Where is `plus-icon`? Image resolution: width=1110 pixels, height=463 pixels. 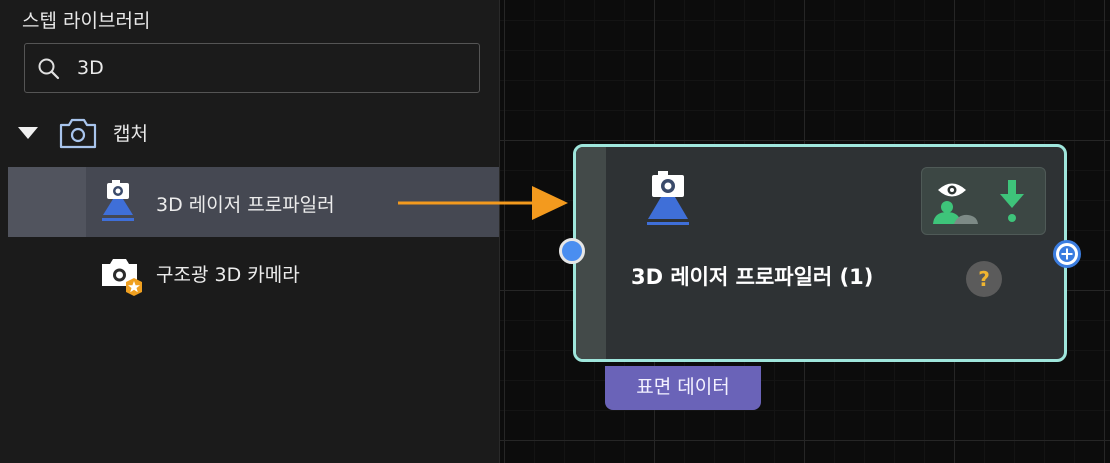
plus-icon is located at coordinates (1067, 254).